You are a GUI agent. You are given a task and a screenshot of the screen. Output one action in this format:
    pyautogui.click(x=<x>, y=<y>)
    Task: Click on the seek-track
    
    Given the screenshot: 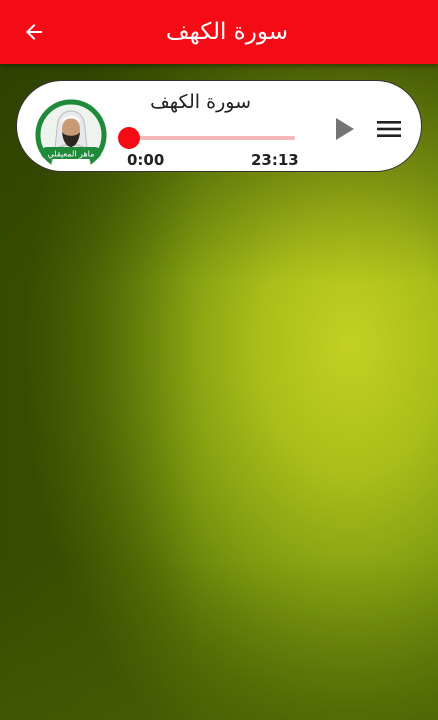 What is the action you would take?
    pyautogui.click(x=212, y=138)
    